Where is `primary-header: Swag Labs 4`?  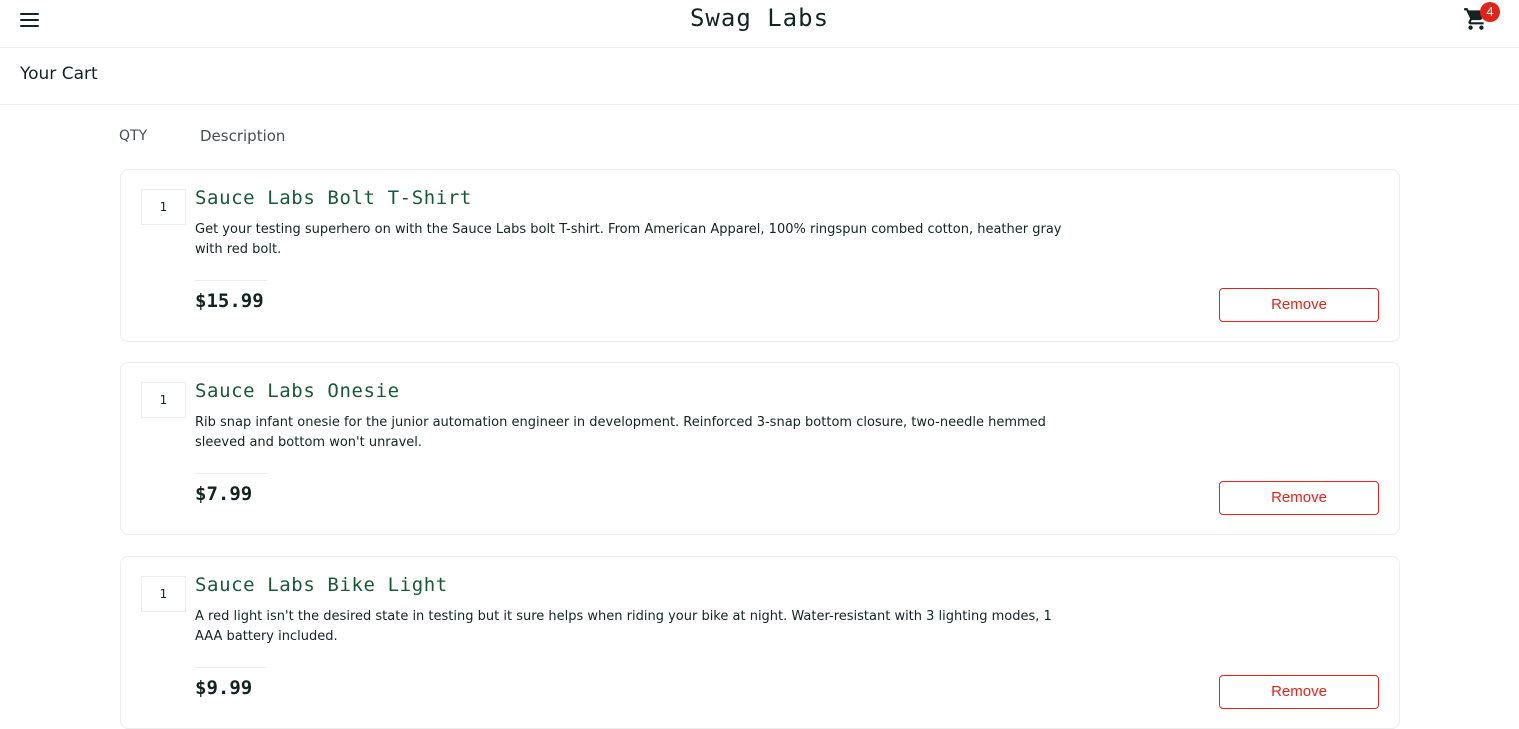 primary-header: Swag Labs 4 is located at coordinates (759, 24).